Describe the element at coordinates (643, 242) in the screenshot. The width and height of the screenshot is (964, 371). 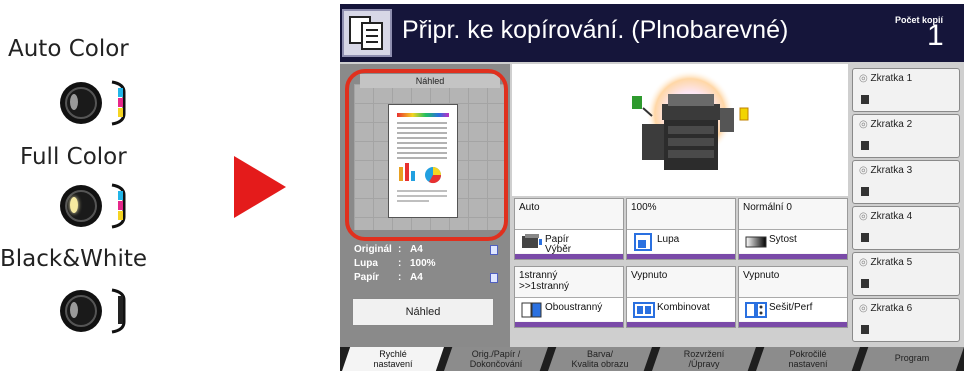
I see `zoom-icon` at that location.